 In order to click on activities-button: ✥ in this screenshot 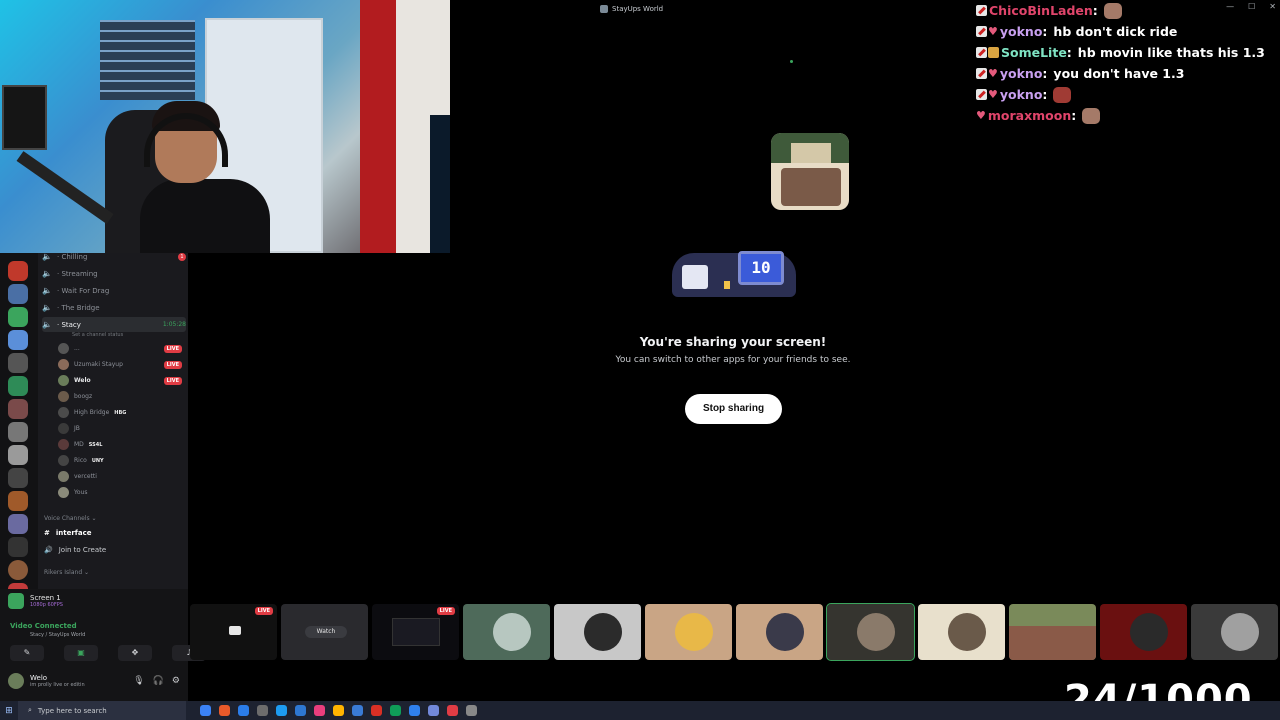, I will do `click(135, 653)`.